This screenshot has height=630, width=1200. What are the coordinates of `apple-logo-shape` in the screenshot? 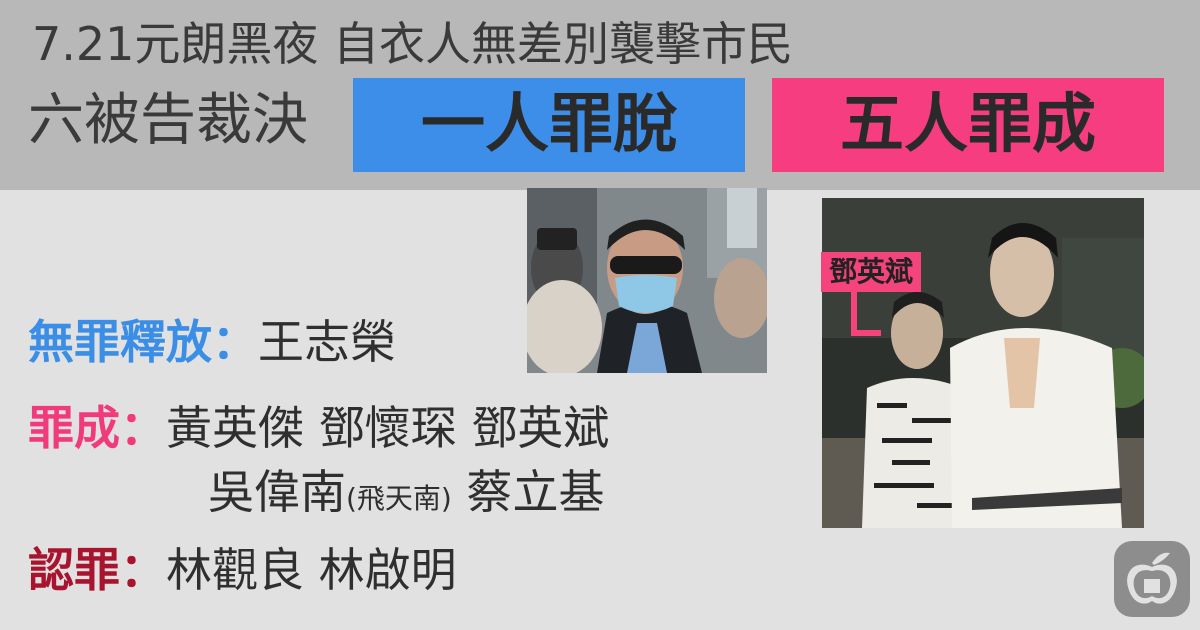 It's located at (1152, 578).